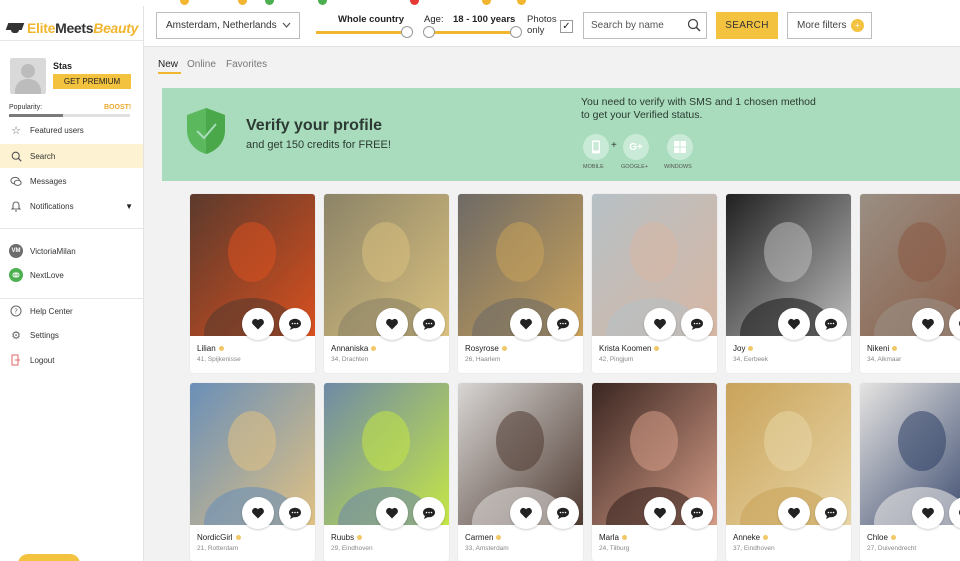 This screenshot has height=561, width=960. Describe the element at coordinates (71, 275) in the screenshot. I see `sidebar-item-nextlove: NextLove` at that location.